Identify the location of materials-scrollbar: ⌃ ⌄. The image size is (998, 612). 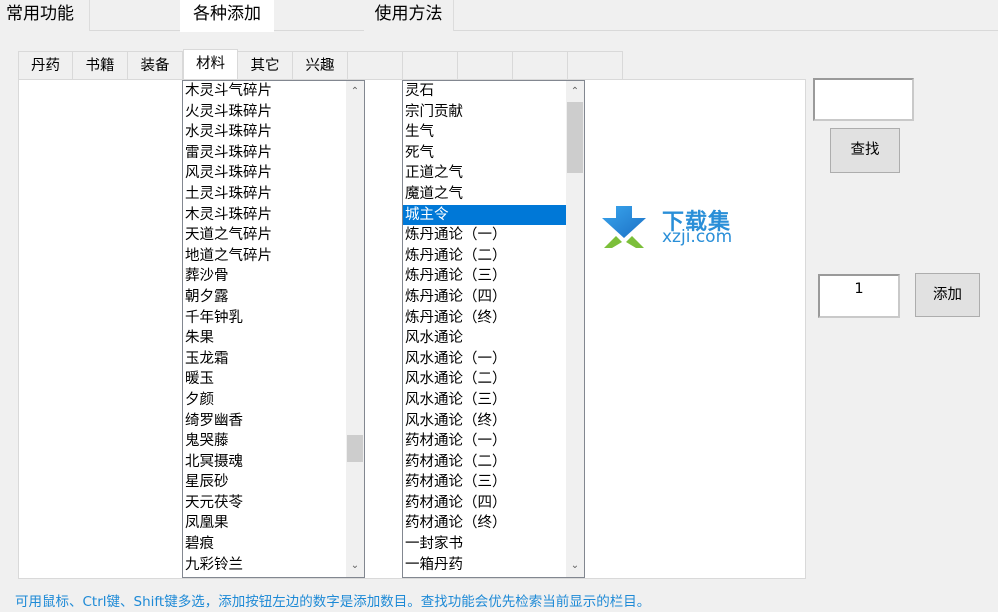
(355, 329).